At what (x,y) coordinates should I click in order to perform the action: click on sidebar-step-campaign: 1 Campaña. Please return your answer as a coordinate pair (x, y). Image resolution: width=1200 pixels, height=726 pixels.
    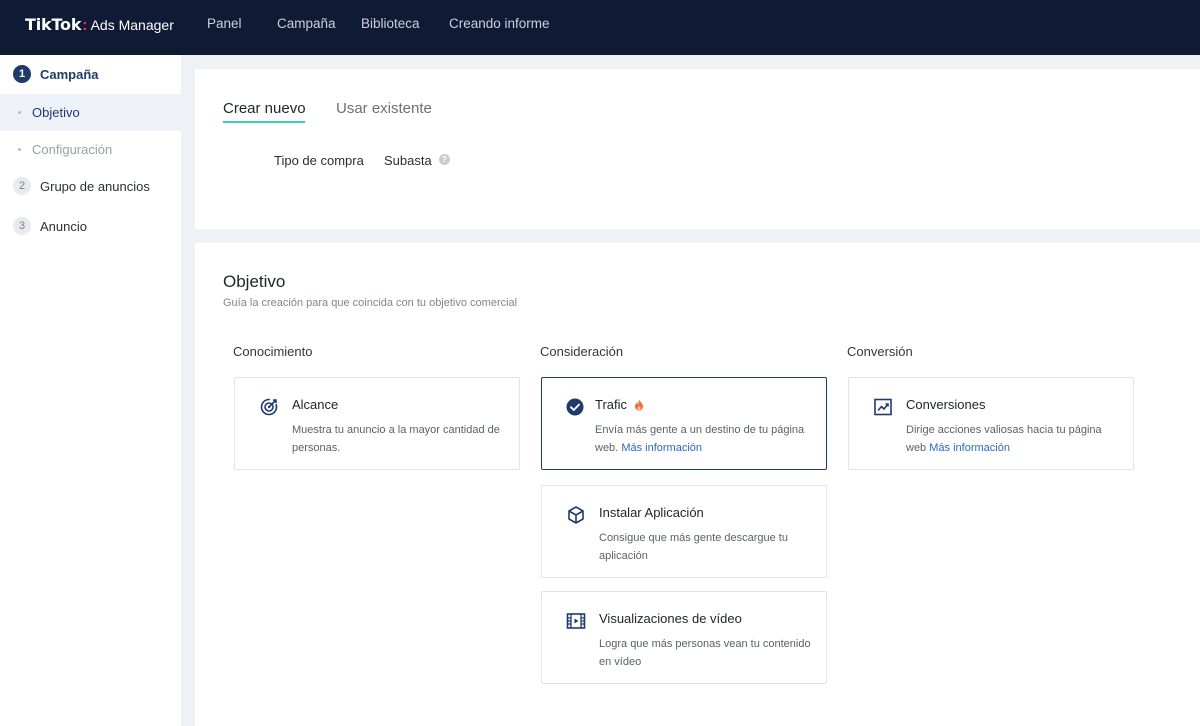
    Looking at the image, I should click on (56, 74).